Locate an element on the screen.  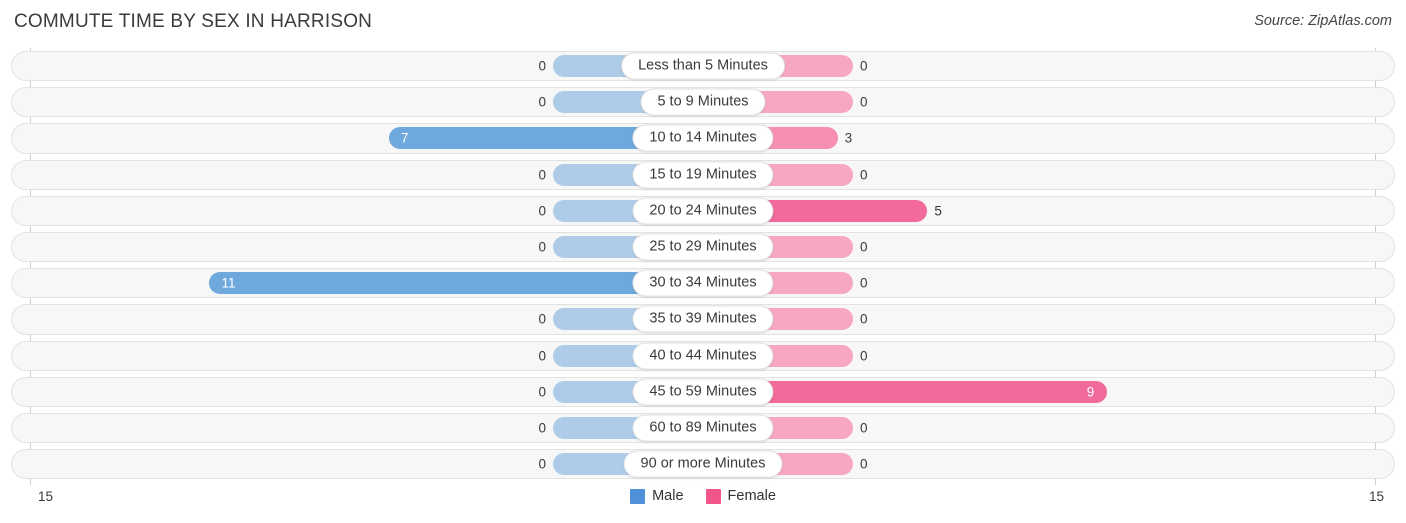
bar-row: 0 0 90 or more Minutes is located at coordinates (703, 464).